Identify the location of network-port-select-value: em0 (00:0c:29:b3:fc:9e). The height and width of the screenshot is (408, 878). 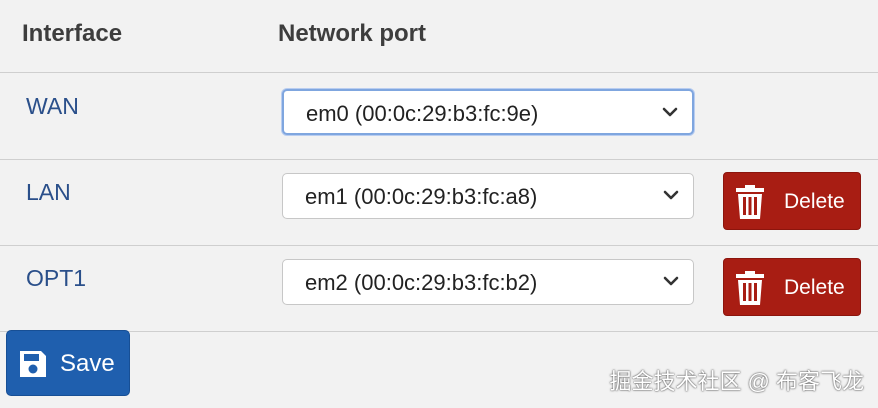
(422, 113).